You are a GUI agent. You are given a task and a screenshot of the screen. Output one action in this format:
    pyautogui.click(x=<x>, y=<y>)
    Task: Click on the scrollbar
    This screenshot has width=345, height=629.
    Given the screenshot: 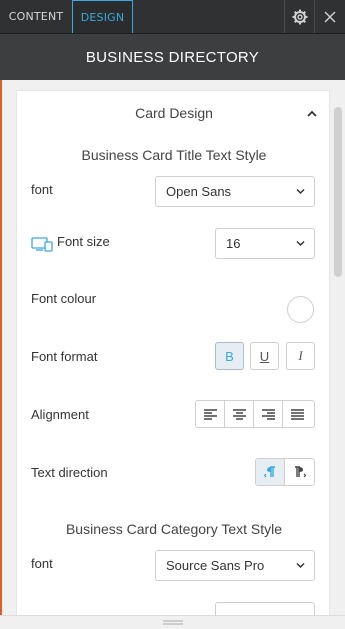 What is the action you would take?
    pyautogui.click(x=338, y=192)
    